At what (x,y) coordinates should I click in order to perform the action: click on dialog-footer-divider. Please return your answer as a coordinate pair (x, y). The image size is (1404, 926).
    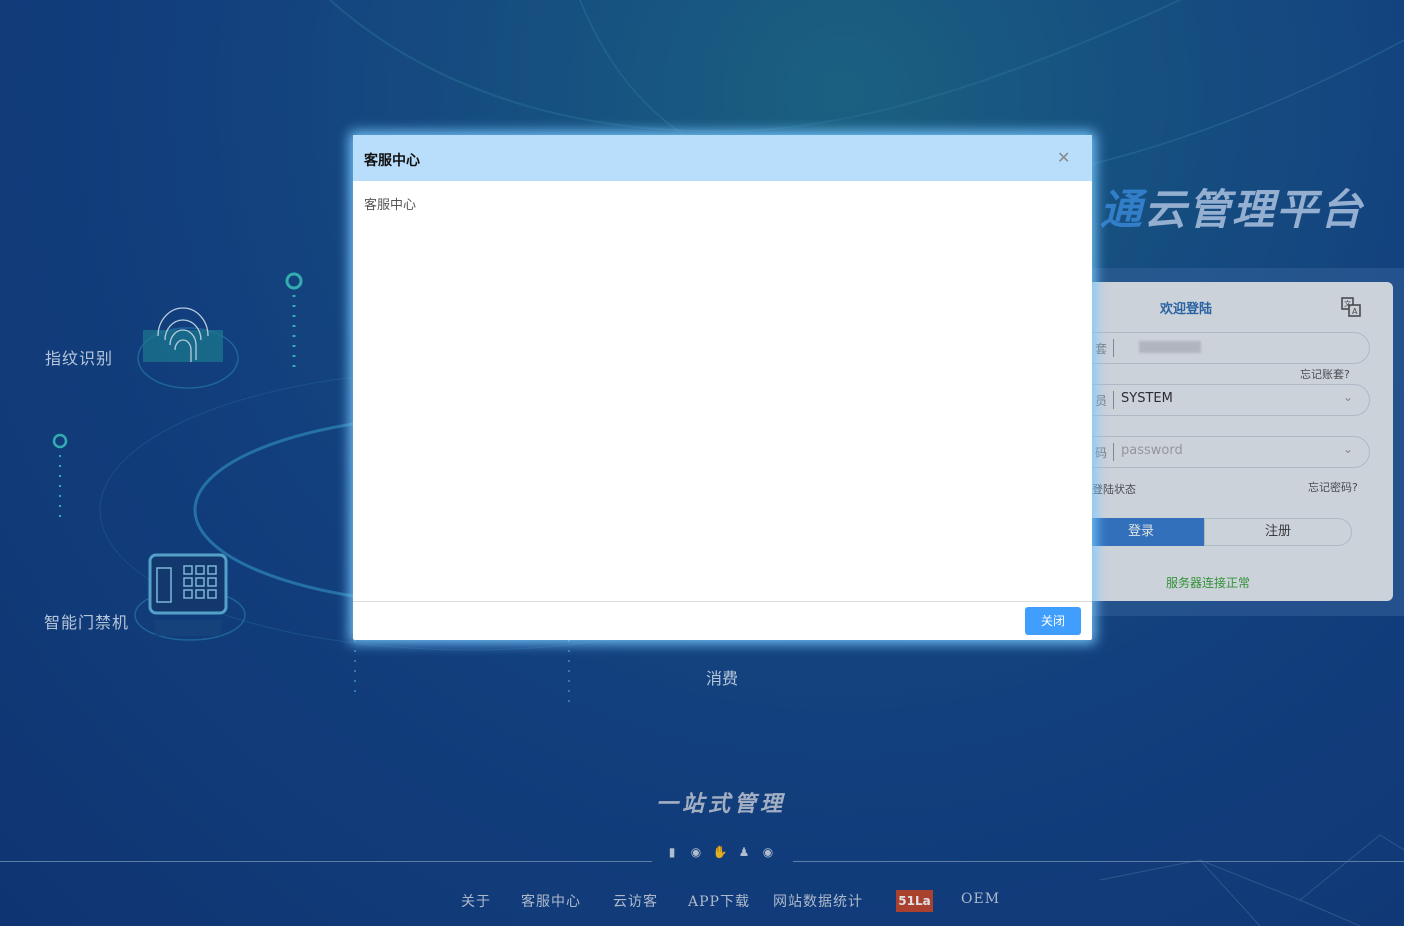
    Looking at the image, I should click on (722, 601).